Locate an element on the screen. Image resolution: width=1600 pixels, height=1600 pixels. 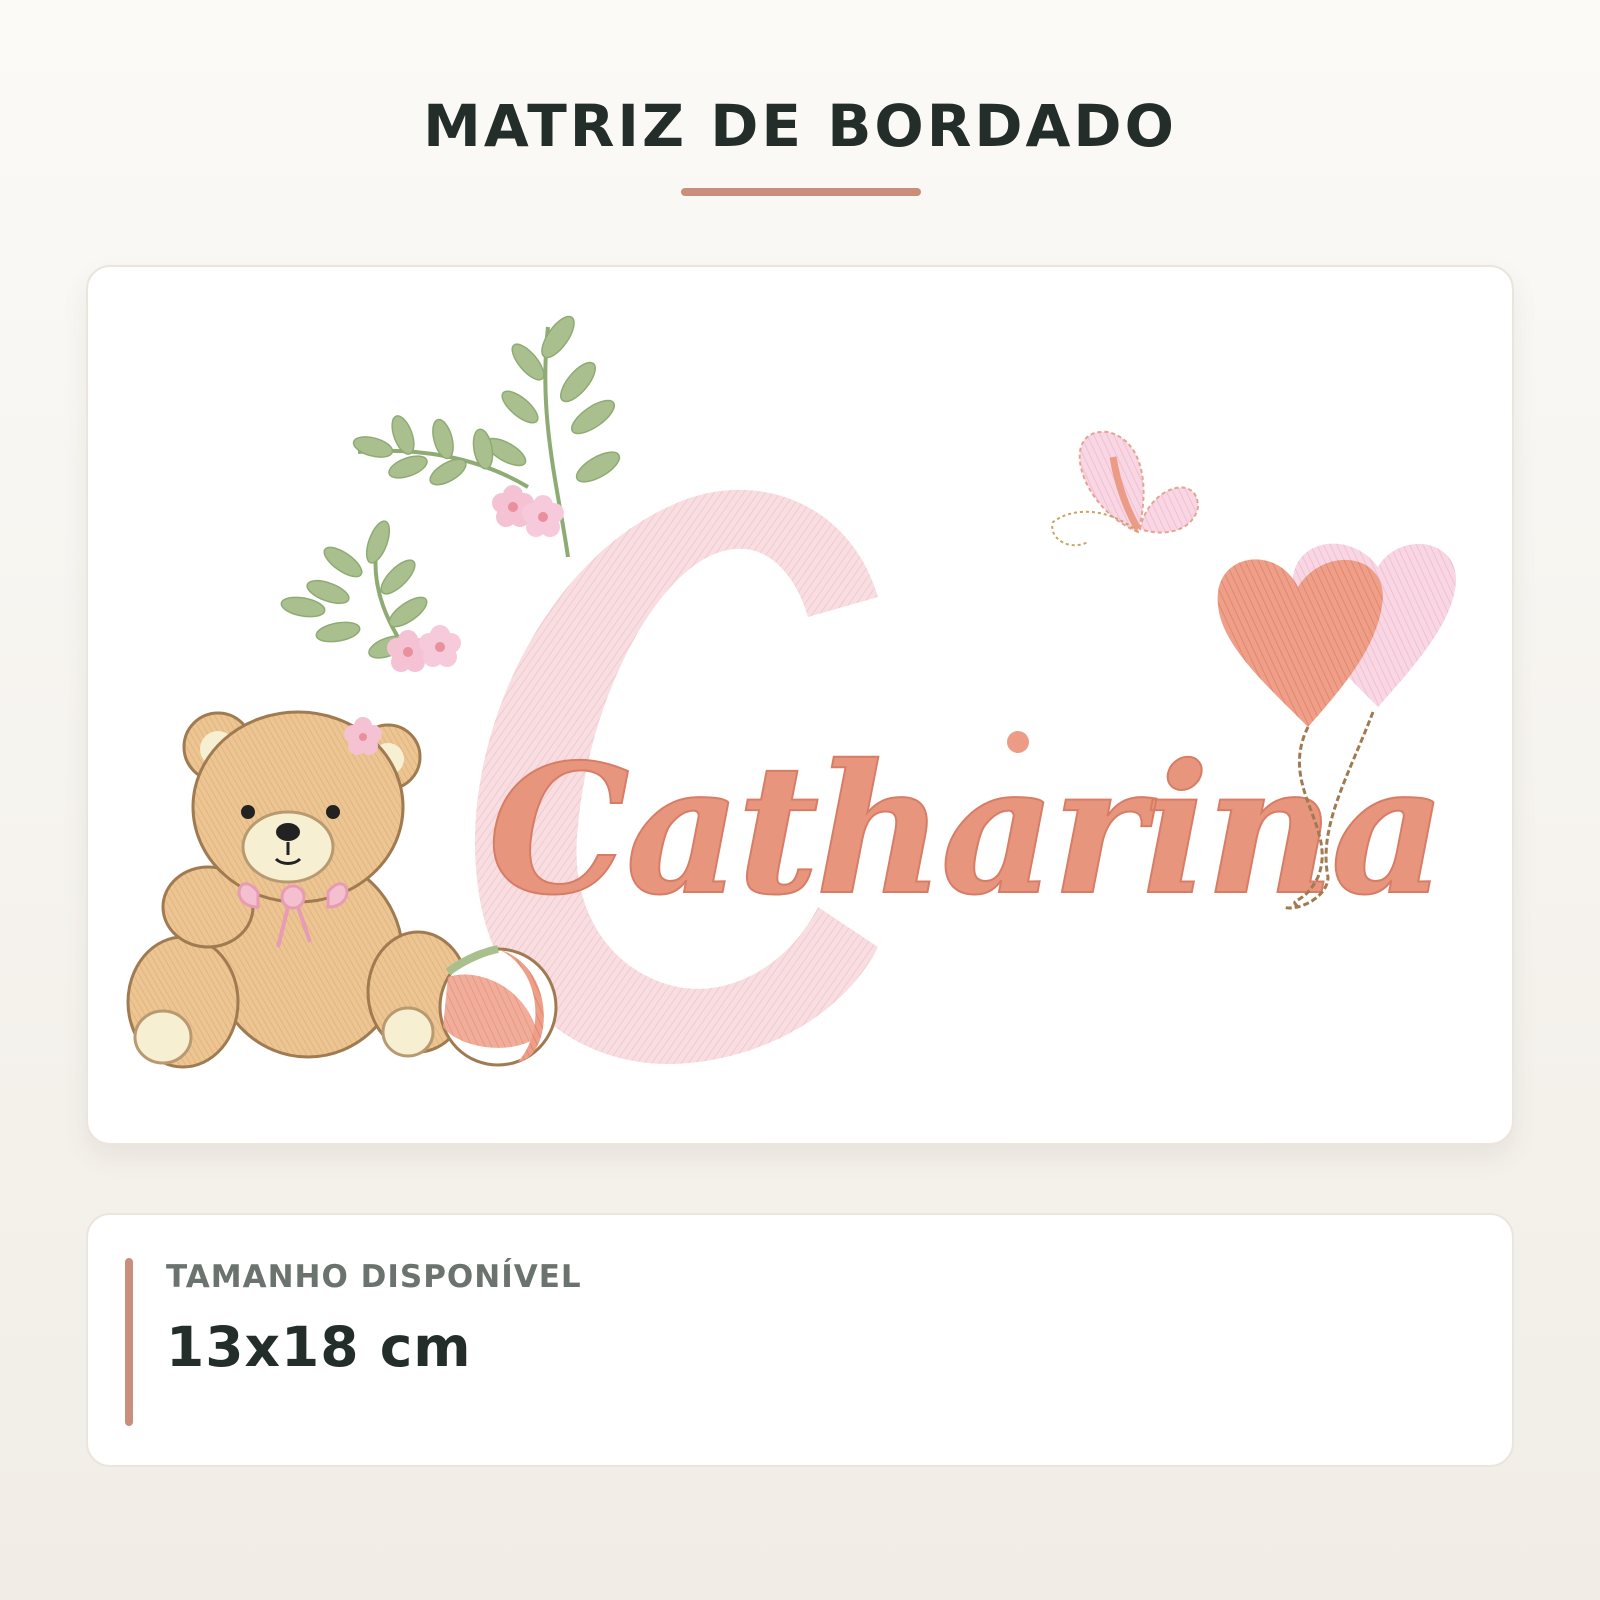
flower-cluster-top is located at coordinates (528, 511).